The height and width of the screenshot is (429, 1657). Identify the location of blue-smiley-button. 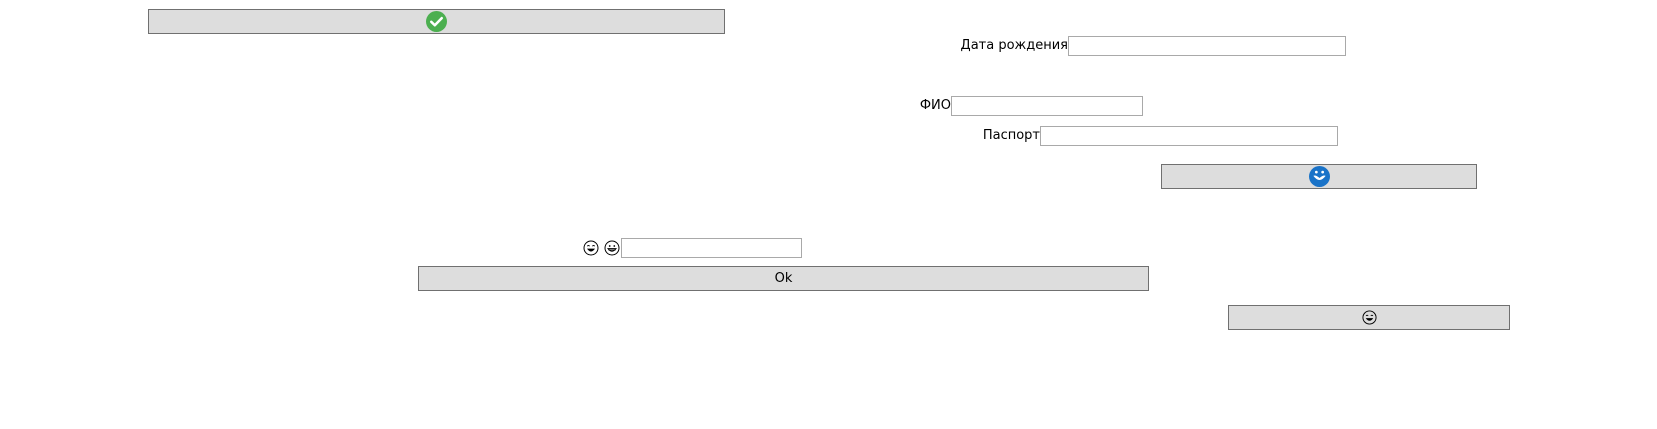
(1319, 176).